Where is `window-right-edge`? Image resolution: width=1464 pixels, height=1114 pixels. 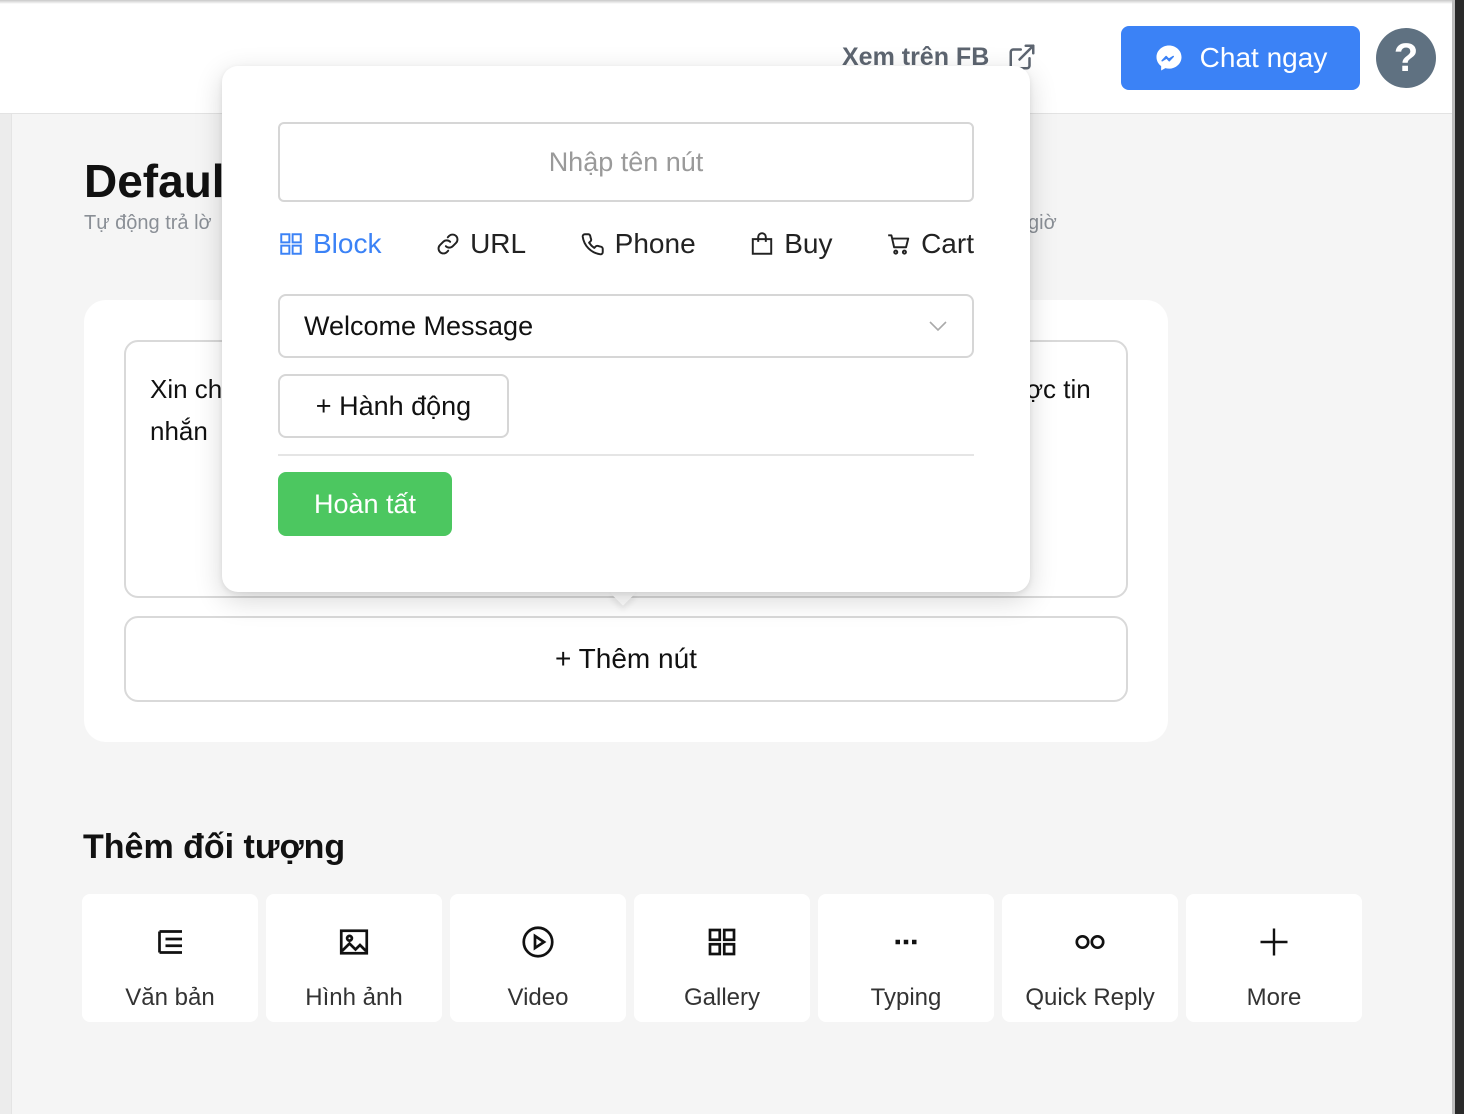
window-right-edge is located at coordinates (1458, 557).